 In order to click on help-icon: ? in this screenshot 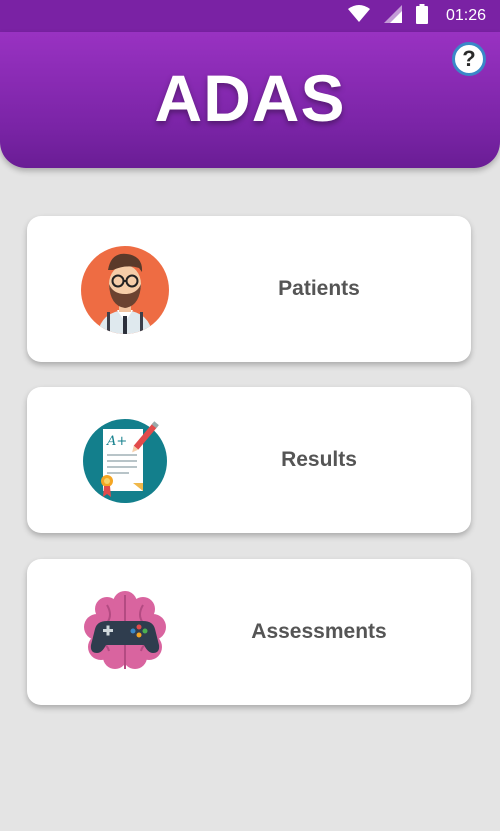, I will do `click(469, 58)`.